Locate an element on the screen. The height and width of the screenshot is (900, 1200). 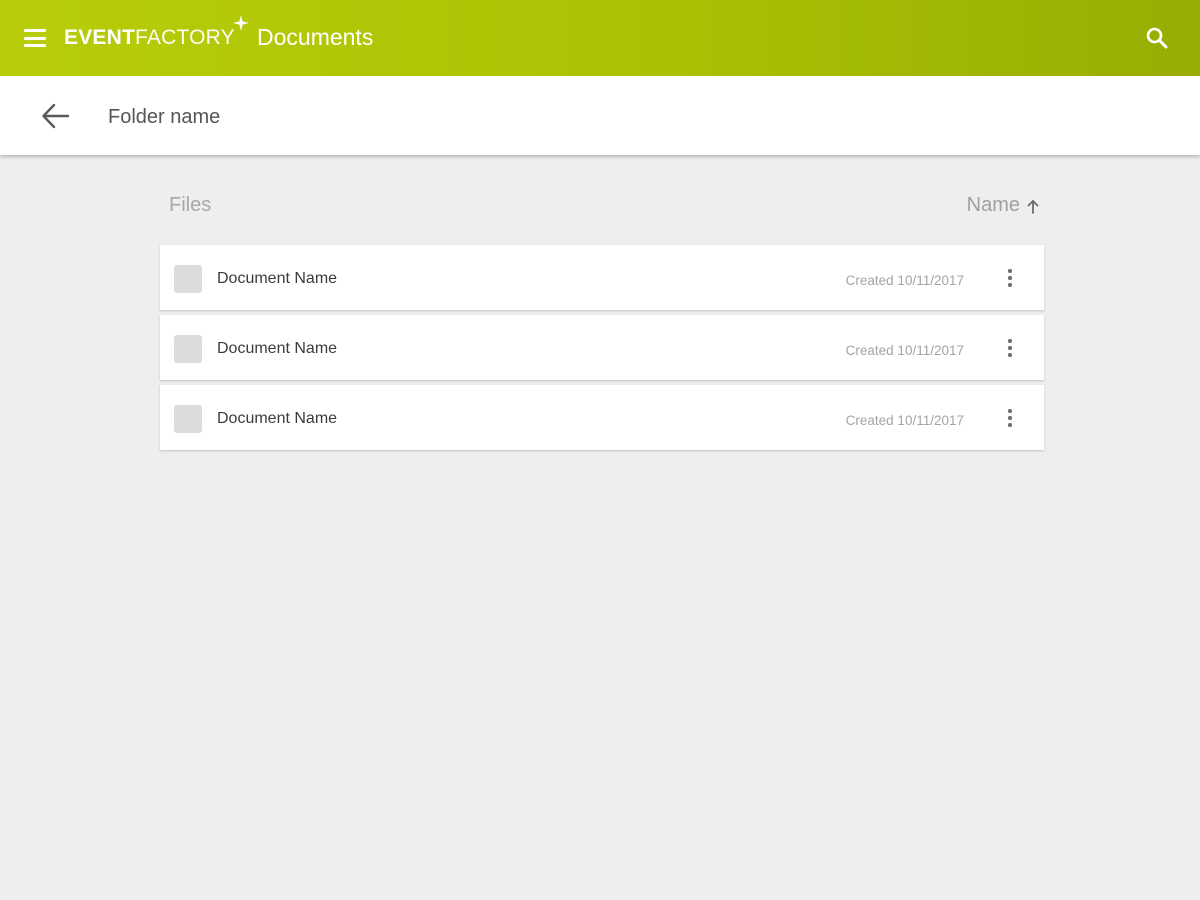
hamburger-menu-icon is located at coordinates (35, 38).